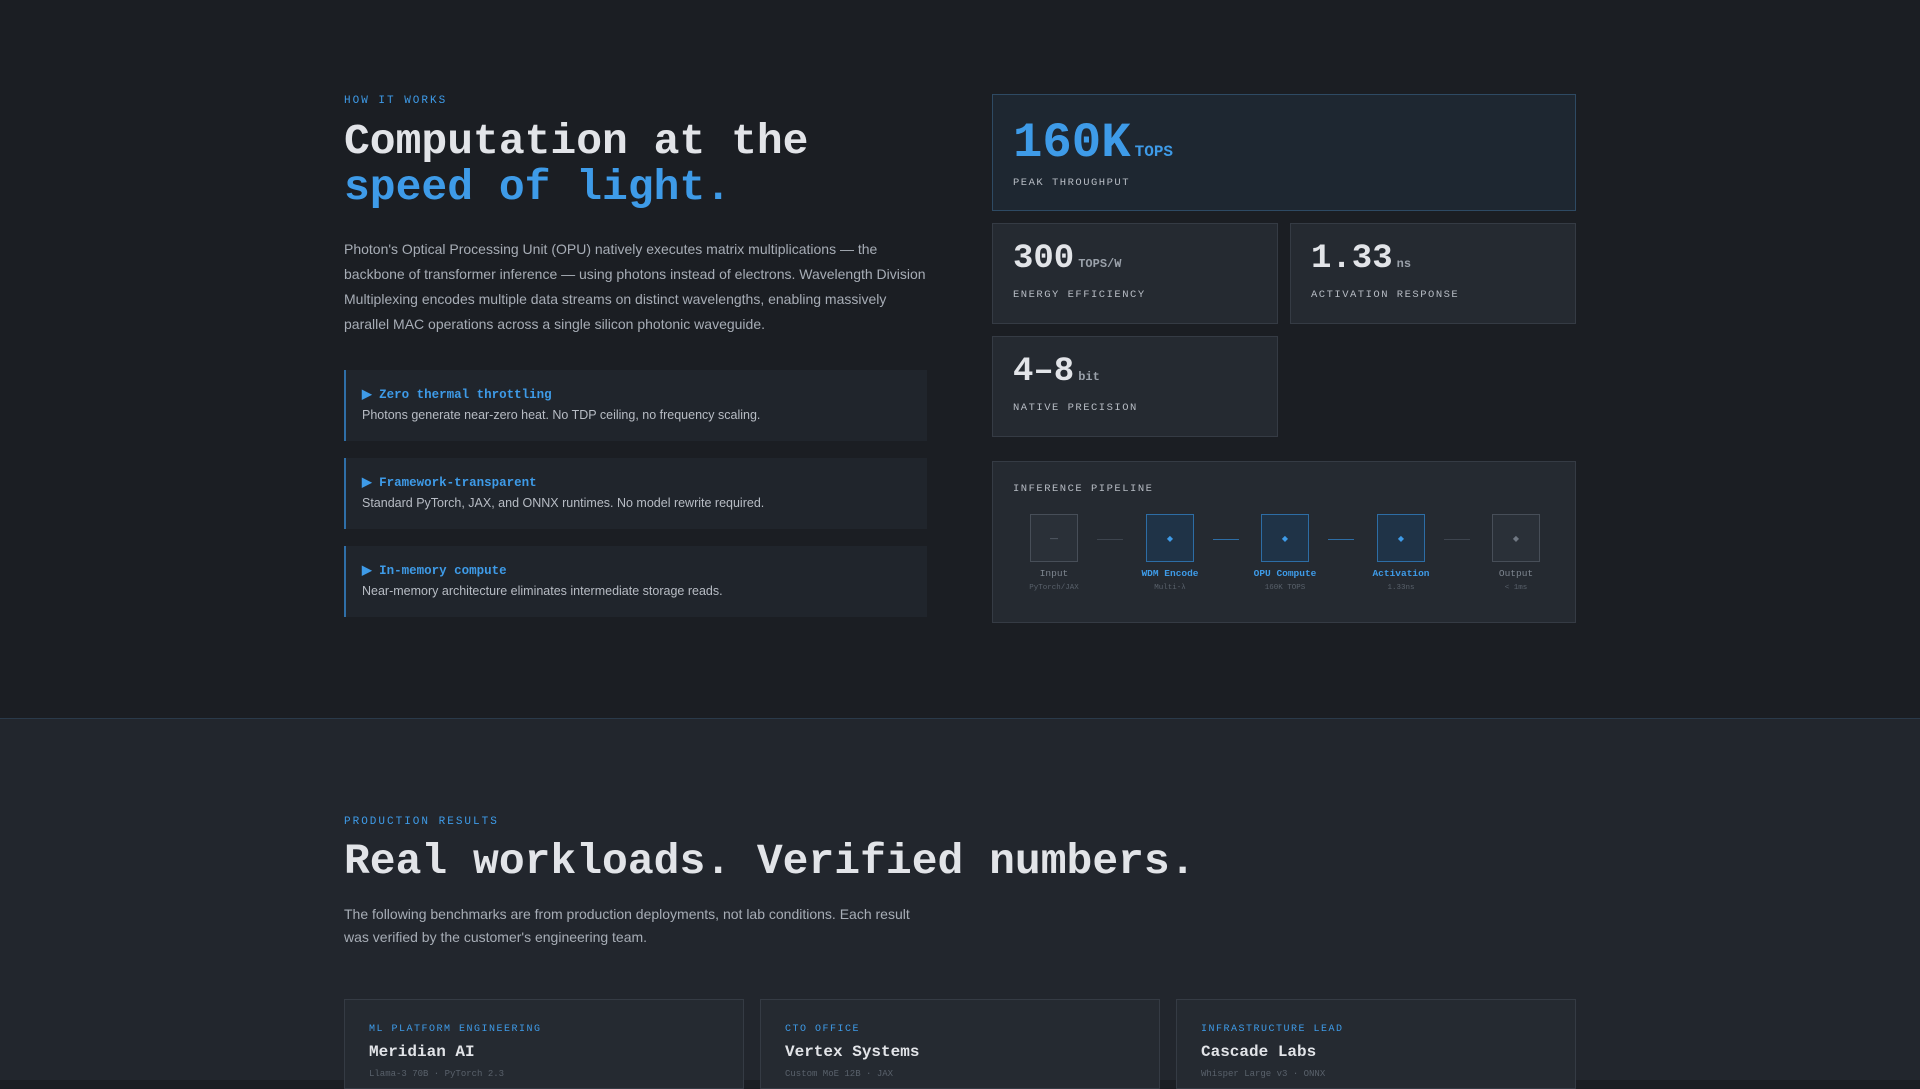 Image resolution: width=1920 pixels, height=1089 pixels. What do you see at coordinates (422, 1052) in the screenshot?
I see `result-company: Meridian AI` at bounding box center [422, 1052].